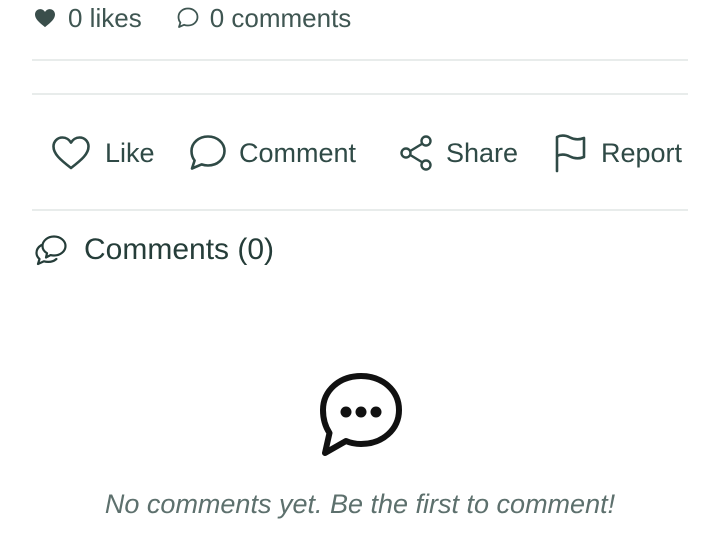 This screenshot has width=720, height=540. What do you see at coordinates (130, 152) in the screenshot?
I see `like-button-label: Like` at bounding box center [130, 152].